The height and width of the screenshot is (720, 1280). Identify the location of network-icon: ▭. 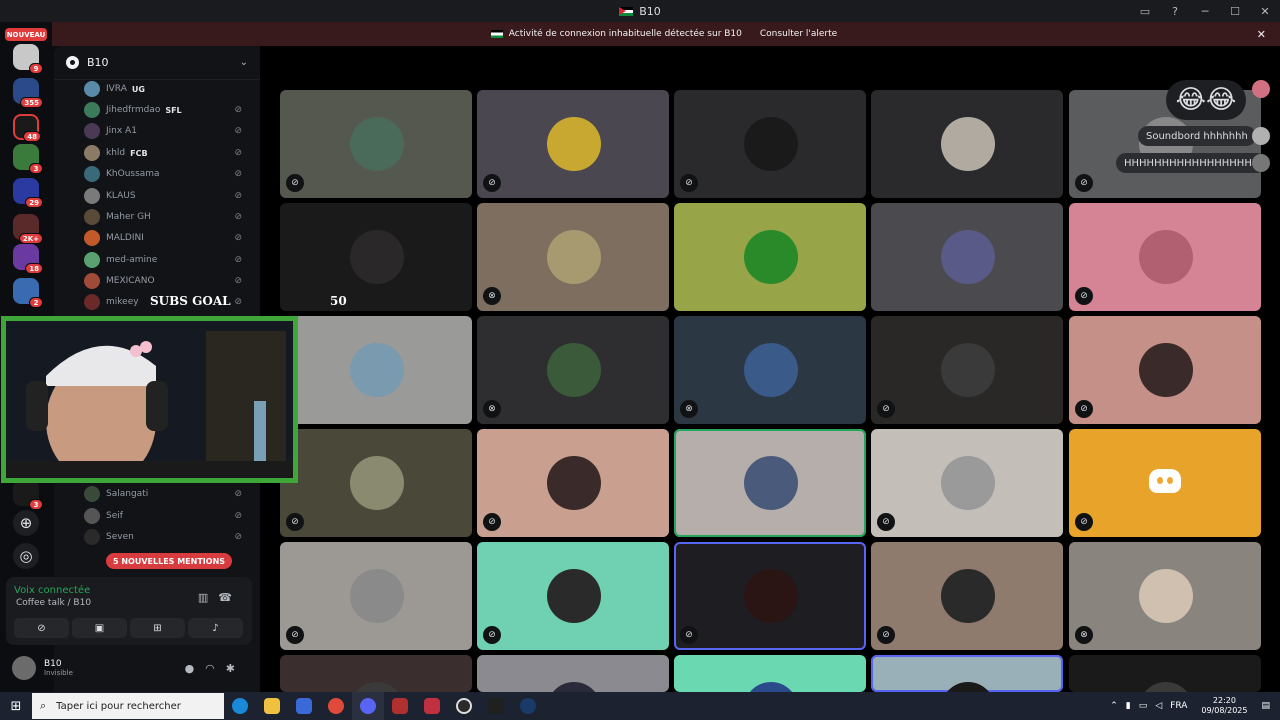
(1143, 706).